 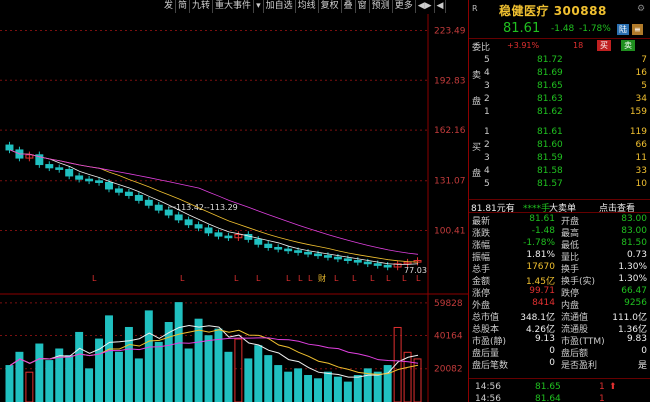 I want to click on asks-row: 1 81.62 159, so click(x=559, y=113).